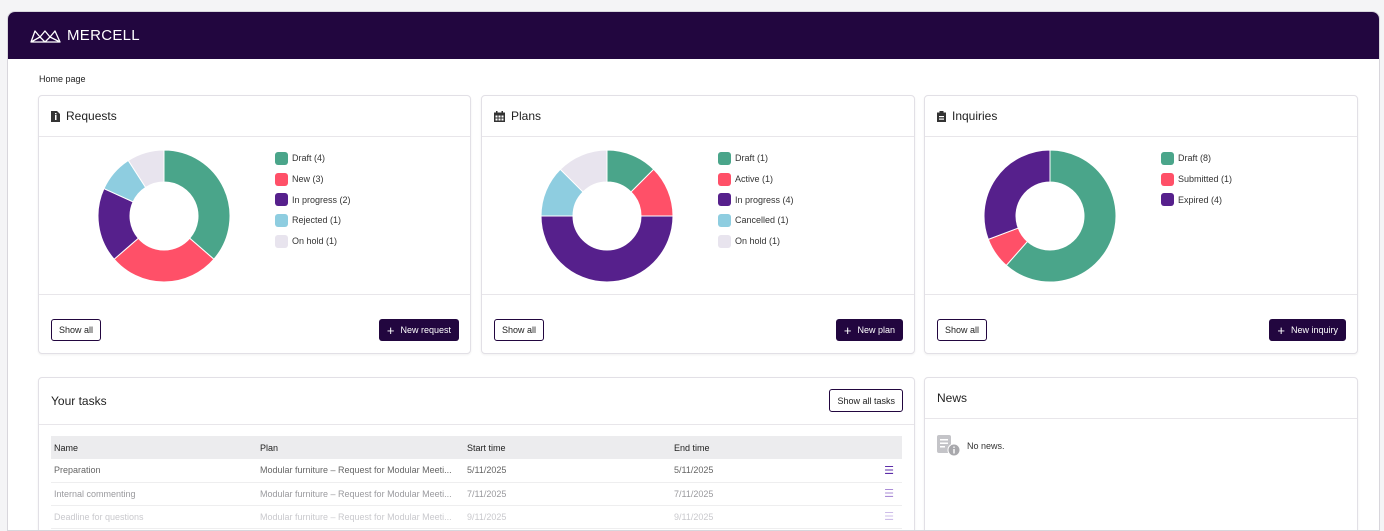 The width and height of the screenshot is (1384, 531). Describe the element at coordinates (764, 199) in the screenshot. I see `legend-label: In progress (4)` at that location.